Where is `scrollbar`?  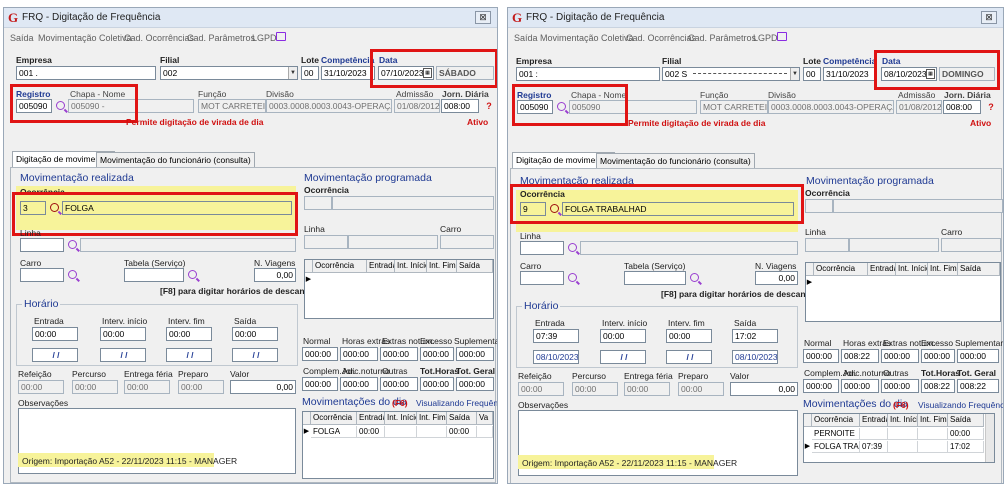
scrollbar is located at coordinates (989, 438).